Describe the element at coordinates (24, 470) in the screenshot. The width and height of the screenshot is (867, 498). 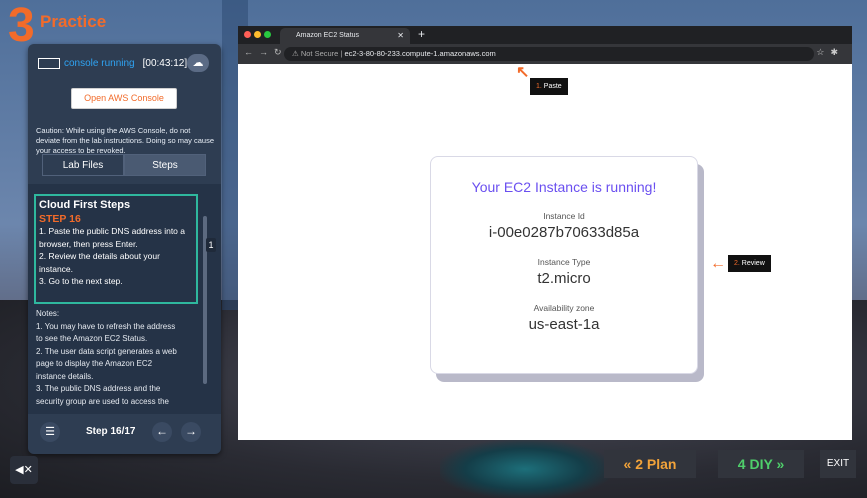
I see `mute-icon: ◀✕` at that location.